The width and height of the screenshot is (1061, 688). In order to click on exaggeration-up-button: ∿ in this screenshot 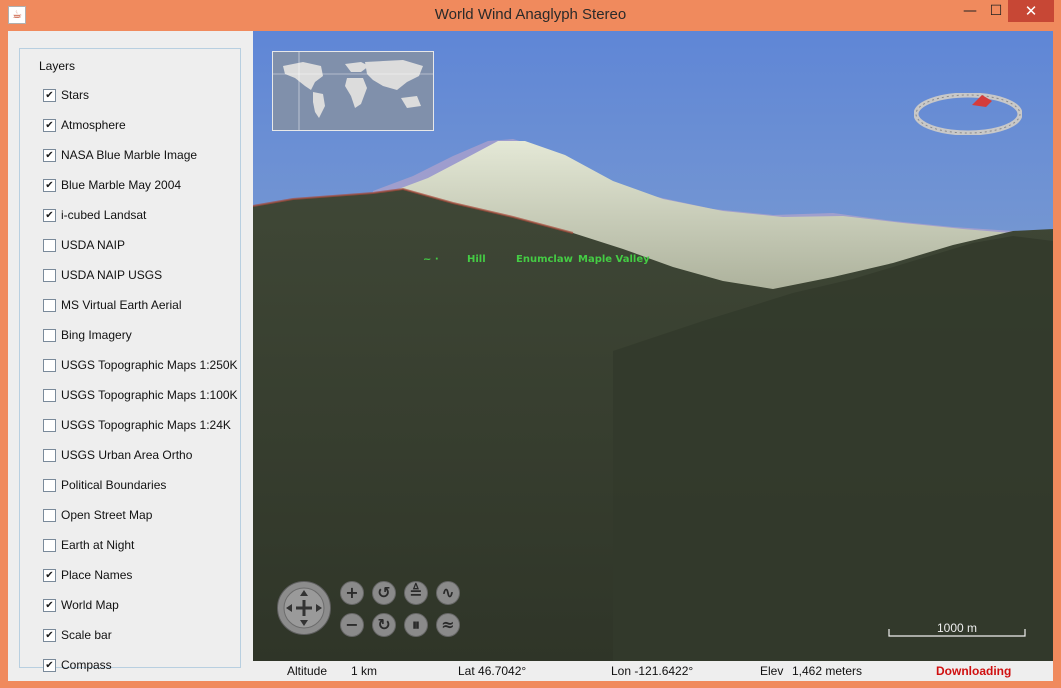, I will do `click(448, 593)`.